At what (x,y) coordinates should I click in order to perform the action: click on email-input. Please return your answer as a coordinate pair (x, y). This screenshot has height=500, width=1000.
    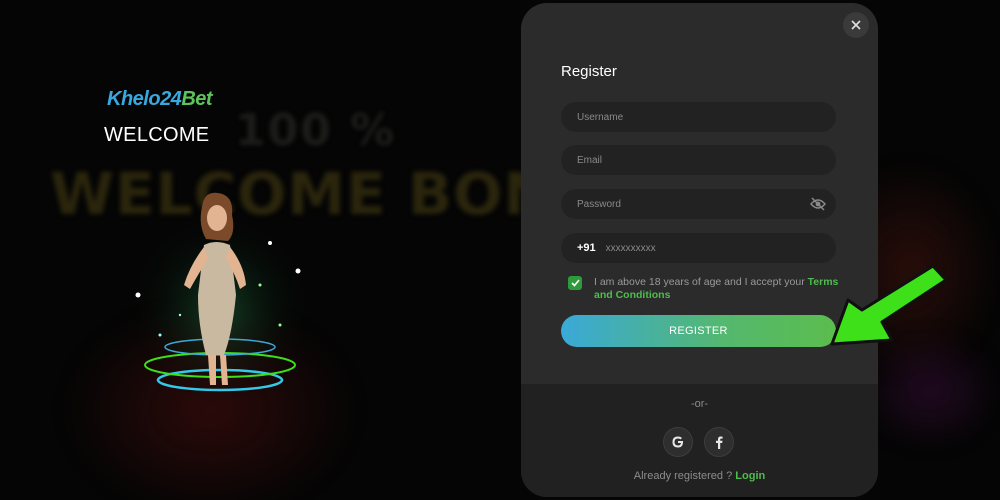
    Looking at the image, I should click on (706, 160).